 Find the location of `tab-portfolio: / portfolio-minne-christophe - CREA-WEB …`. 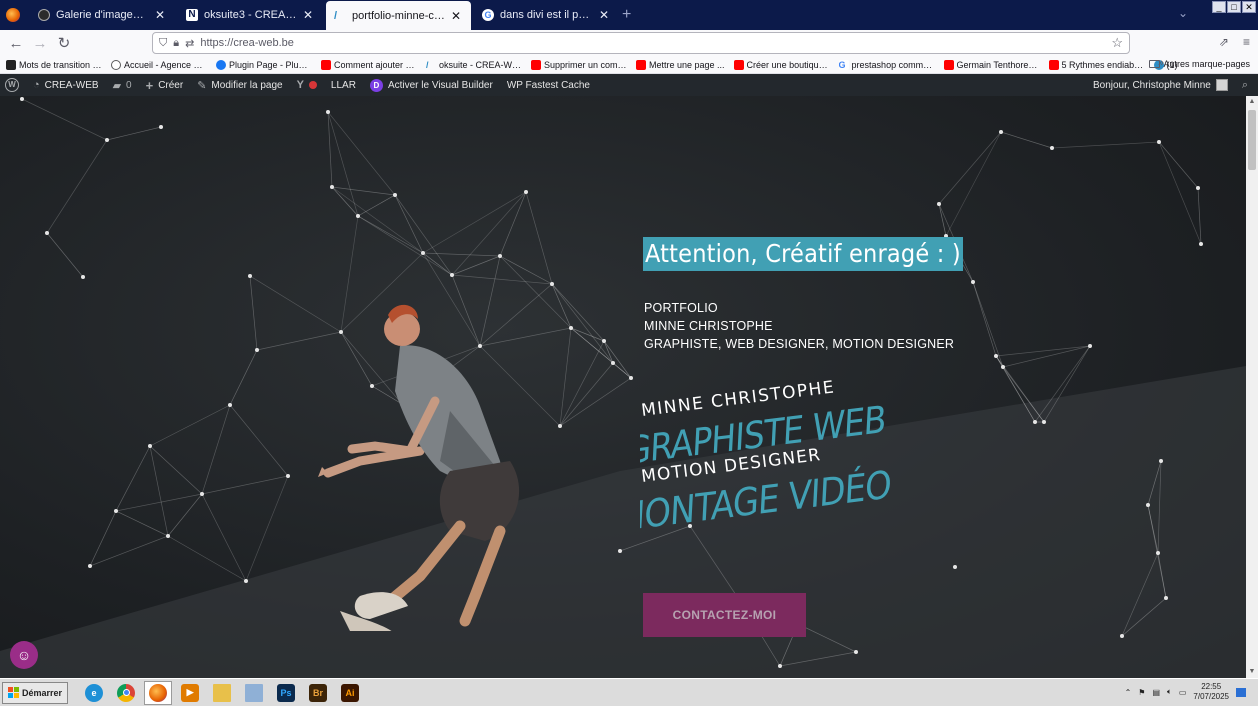

tab-portfolio: / portfolio-minne-christophe - CREA-WEB … is located at coordinates (398, 15).